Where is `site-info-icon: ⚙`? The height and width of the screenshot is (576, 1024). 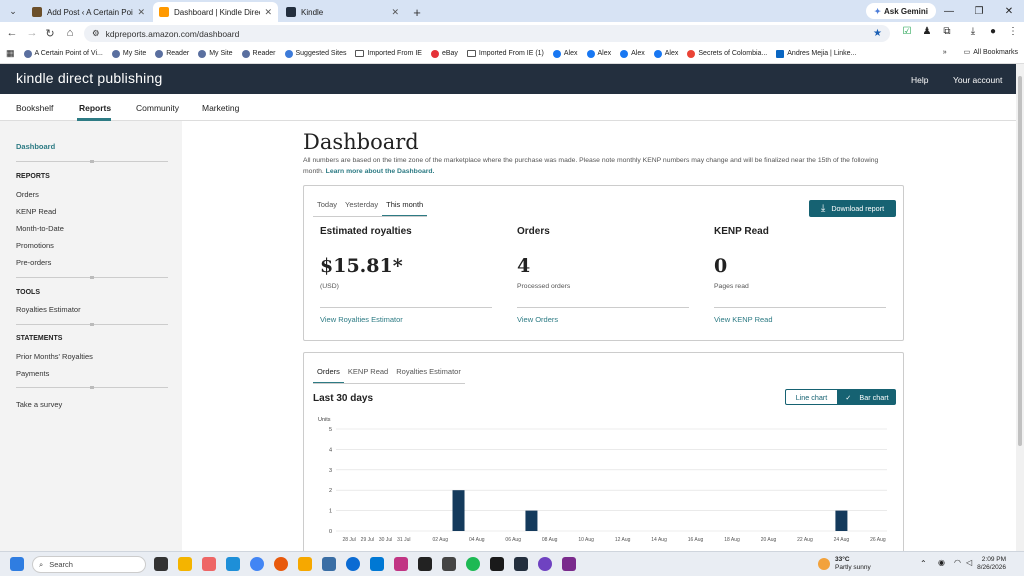
site-info-icon: ⚙ is located at coordinates (96, 33).